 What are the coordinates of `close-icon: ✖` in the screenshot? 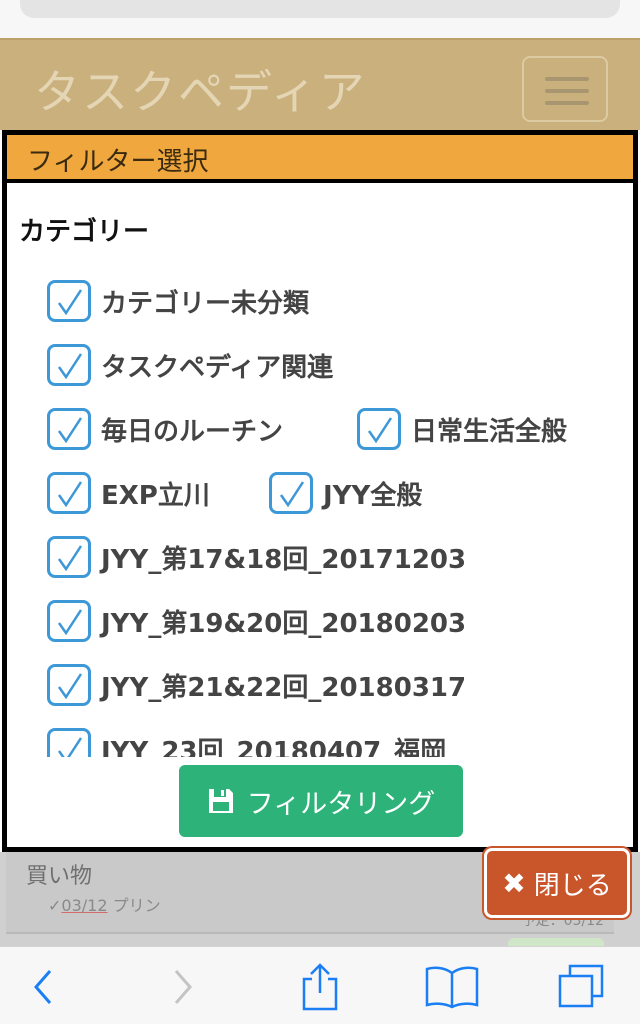 It's located at (514, 883).